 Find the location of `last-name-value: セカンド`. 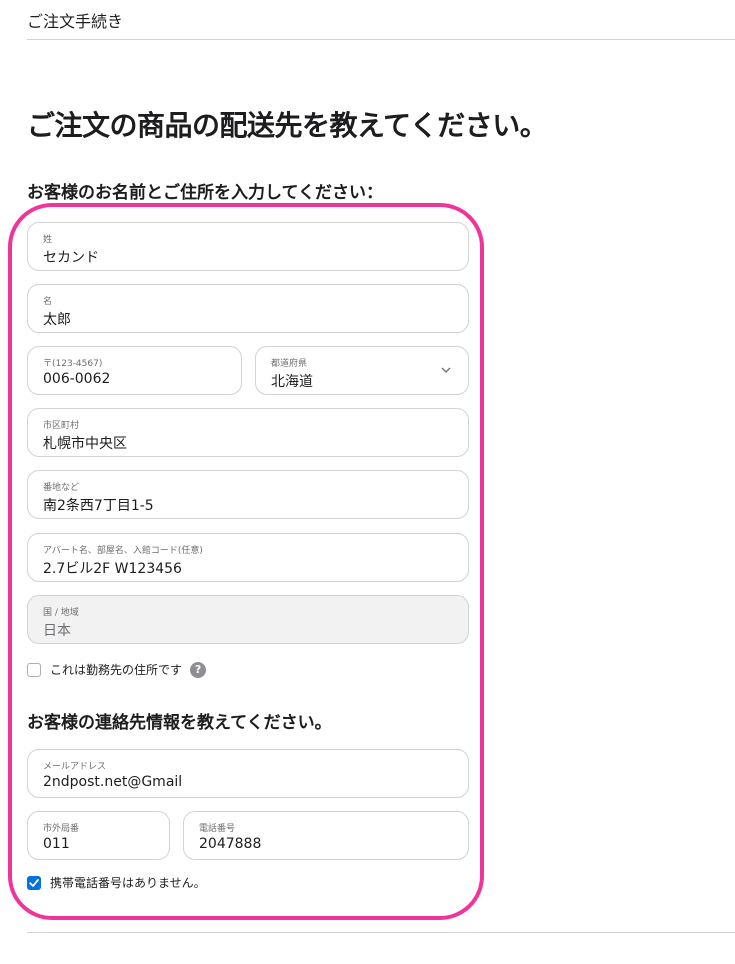

last-name-value: セカンド is located at coordinates (71, 257).